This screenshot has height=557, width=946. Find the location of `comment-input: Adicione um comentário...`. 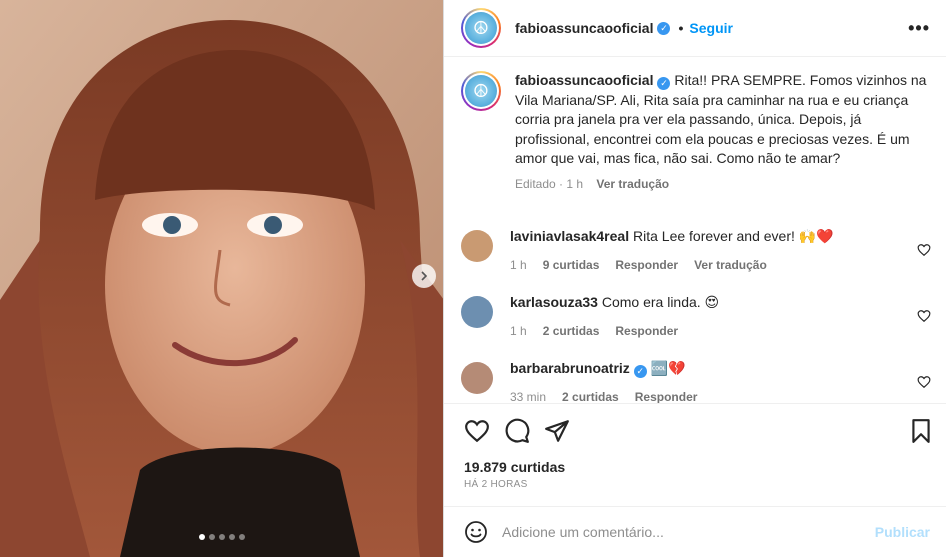

comment-input: Adicione um comentário... is located at coordinates (688, 532).